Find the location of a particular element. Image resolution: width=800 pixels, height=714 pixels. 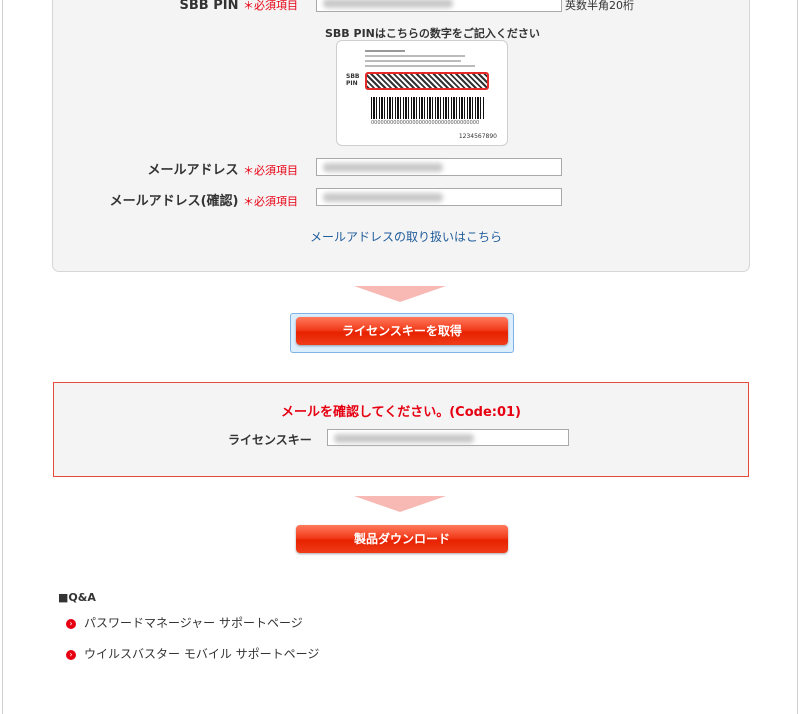

product-download-button: 製品ダウンロード is located at coordinates (402, 539).